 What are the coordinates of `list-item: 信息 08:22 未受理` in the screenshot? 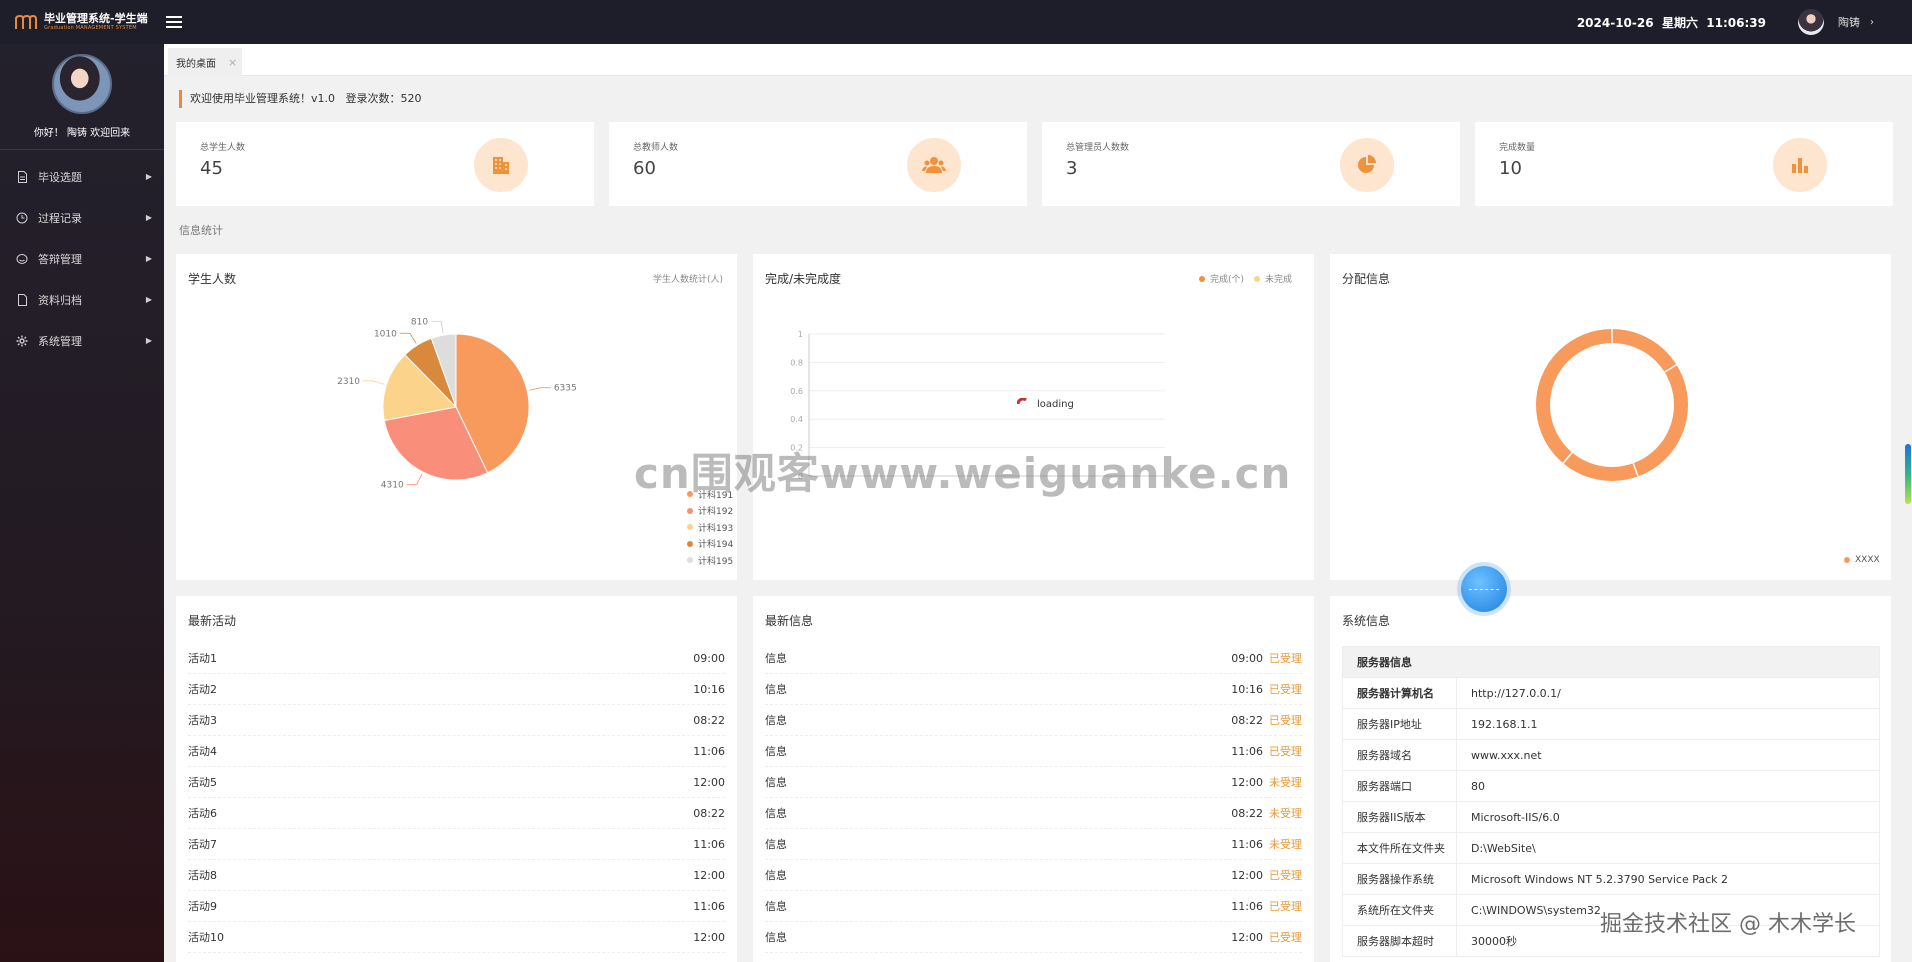 It's located at (1033, 813).